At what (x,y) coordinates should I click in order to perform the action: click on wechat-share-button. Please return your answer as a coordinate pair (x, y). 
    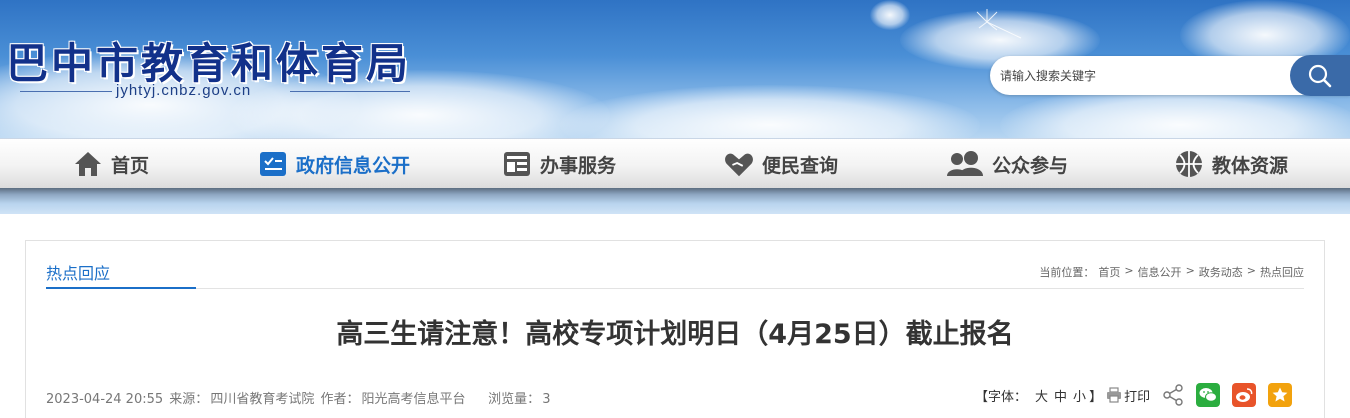
    Looking at the image, I should click on (1208, 395).